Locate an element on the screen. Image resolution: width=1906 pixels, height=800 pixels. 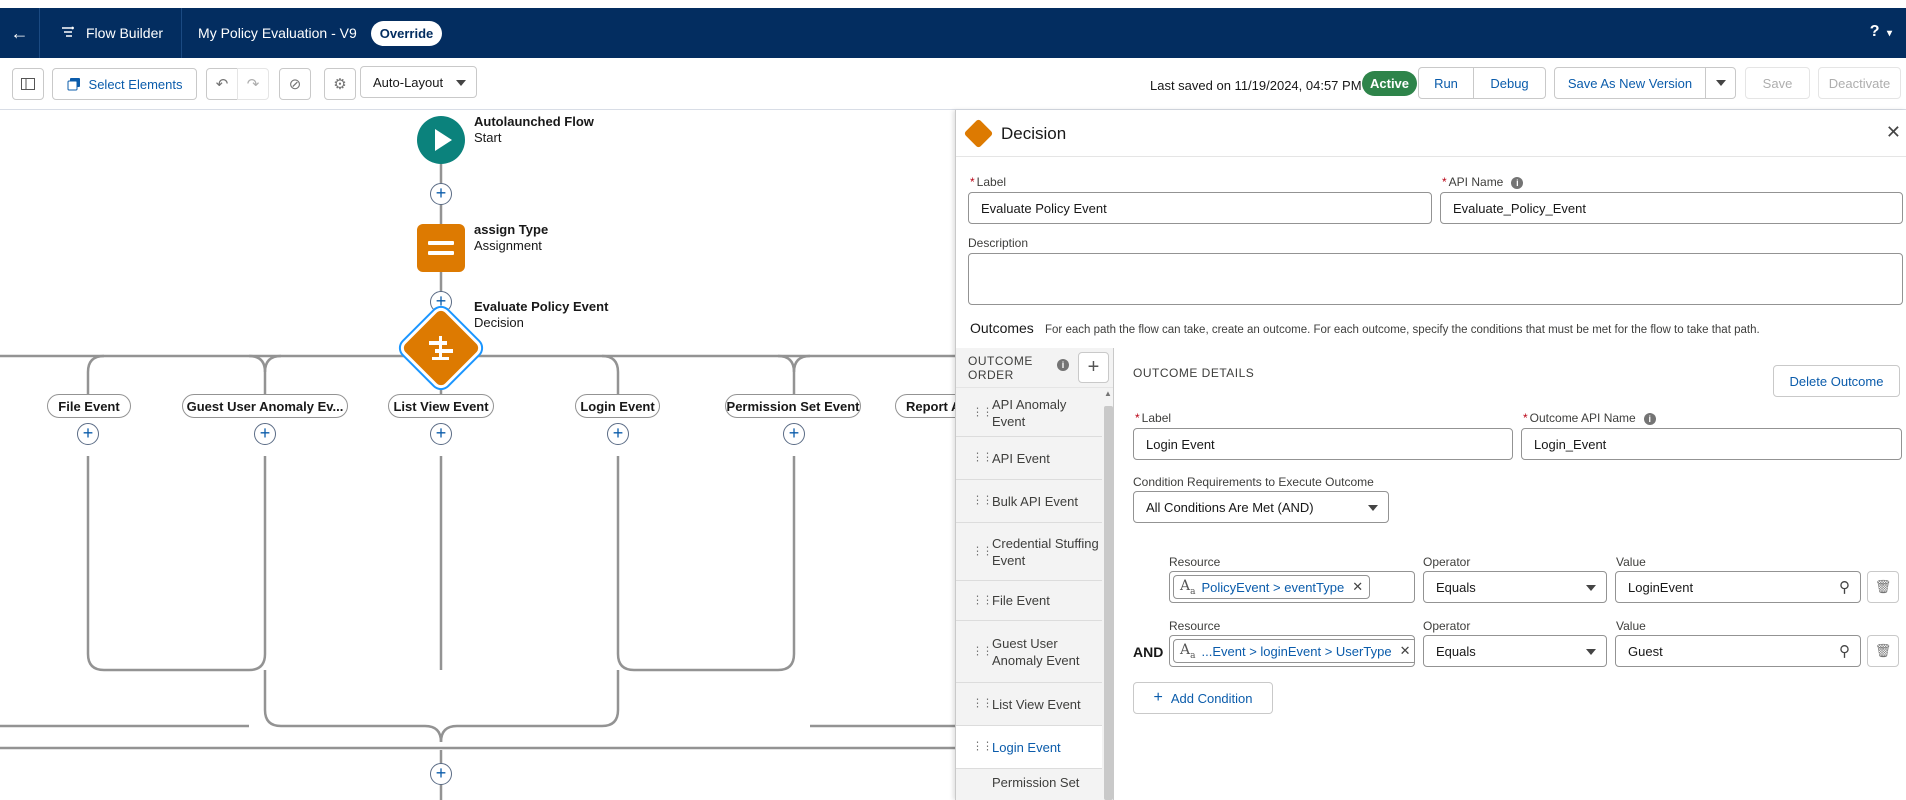
play-icon is located at coordinates (443, 140).